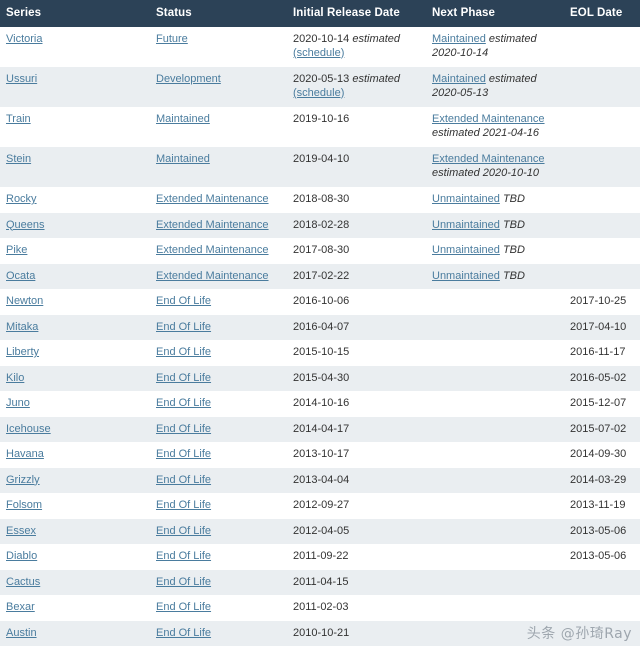 The height and width of the screenshot is (651, 640). Describe the element at coordinates (20, 607) in the screenshot. I see `series-link: Bexar` at that location.